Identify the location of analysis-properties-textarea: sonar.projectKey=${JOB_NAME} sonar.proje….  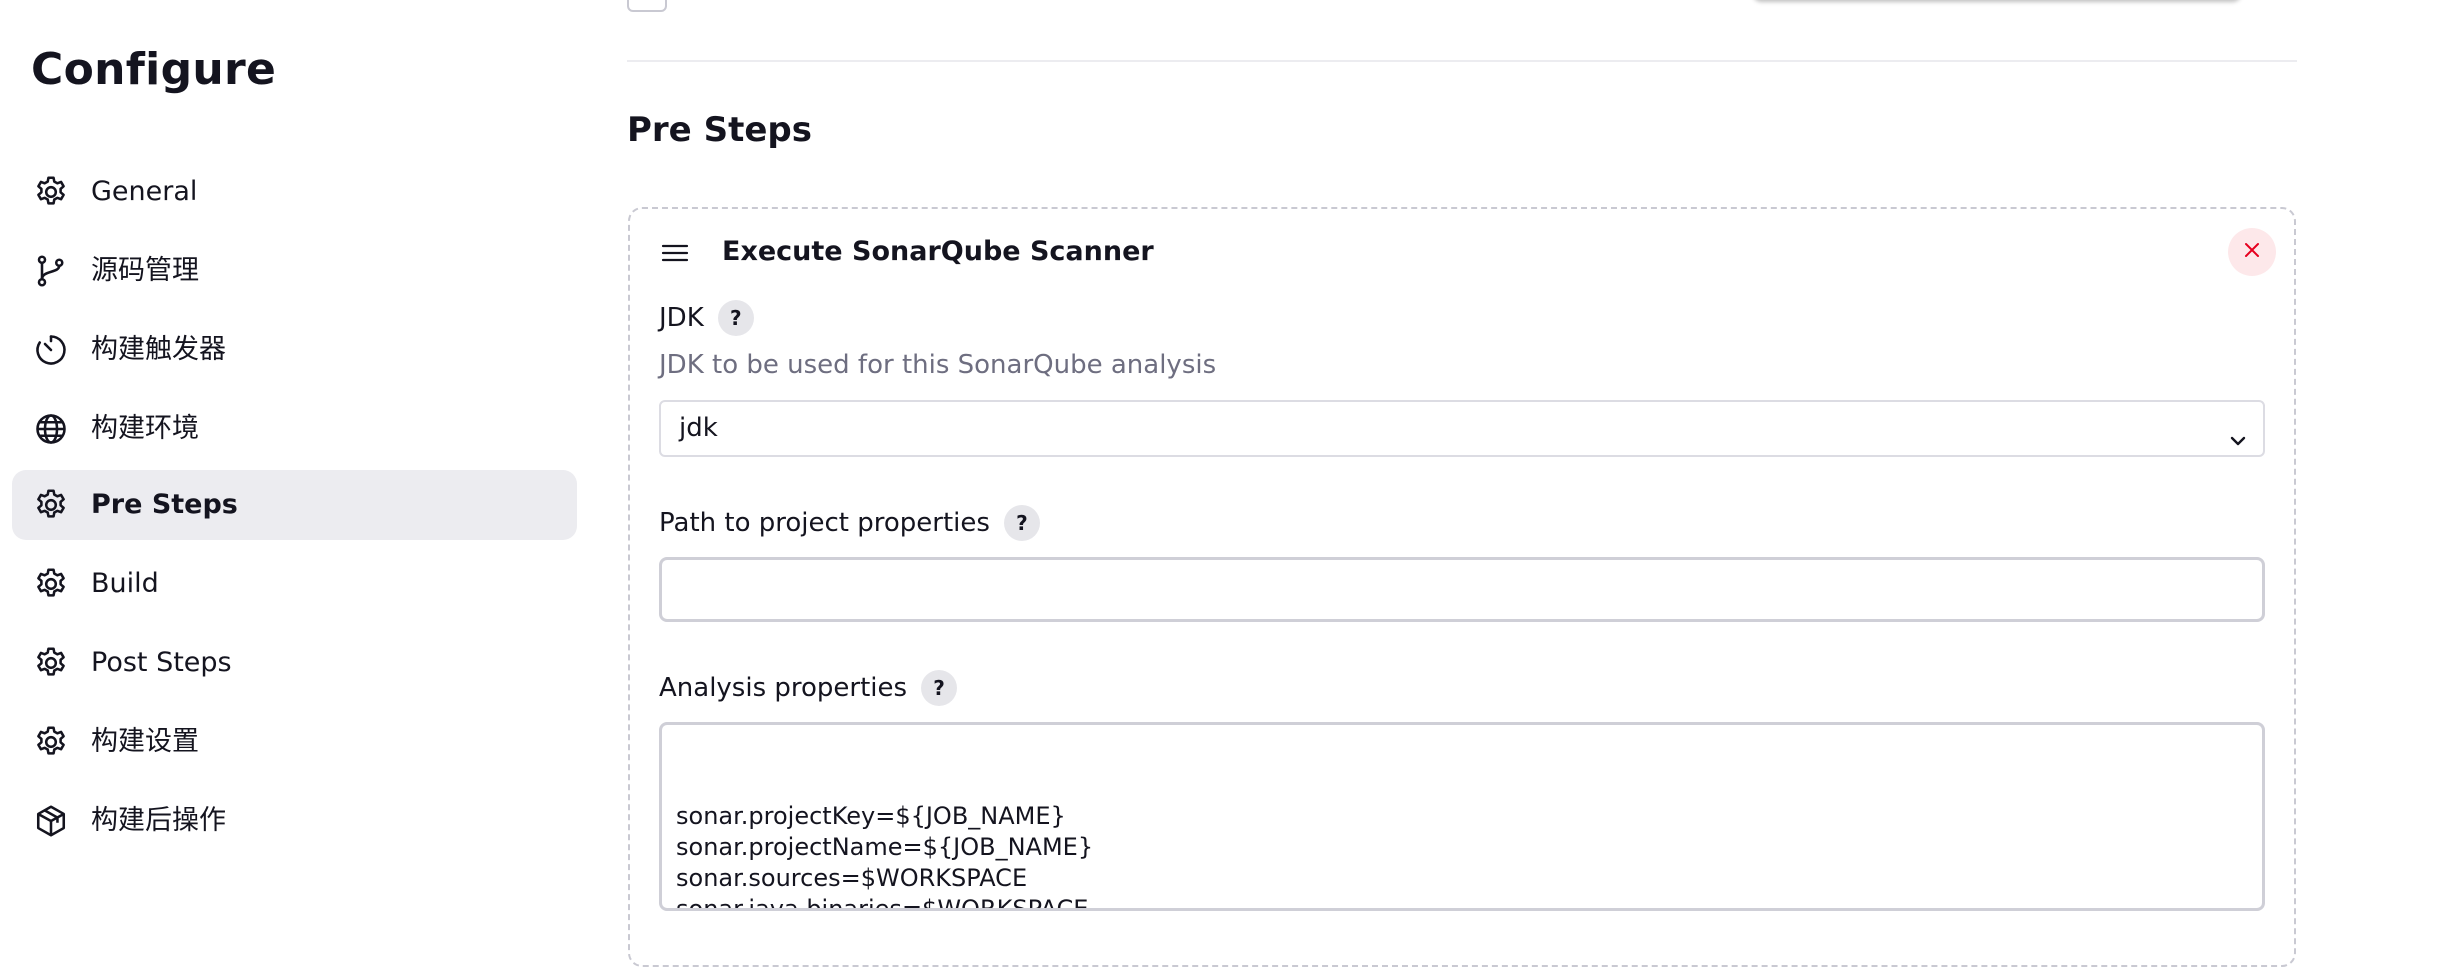
(1462, 816).